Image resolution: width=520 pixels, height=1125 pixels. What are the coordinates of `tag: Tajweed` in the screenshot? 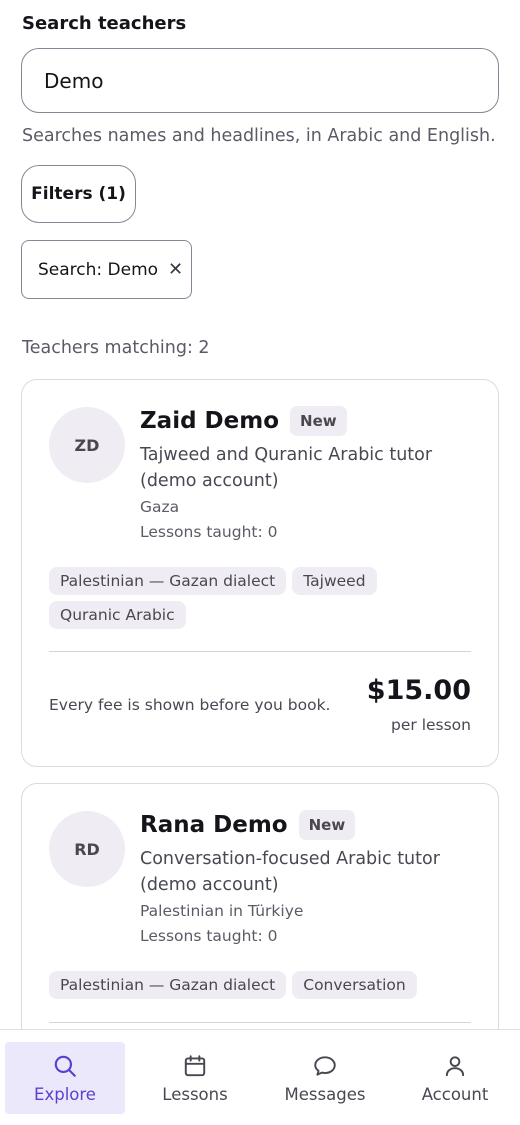 It's located at (334, 581).